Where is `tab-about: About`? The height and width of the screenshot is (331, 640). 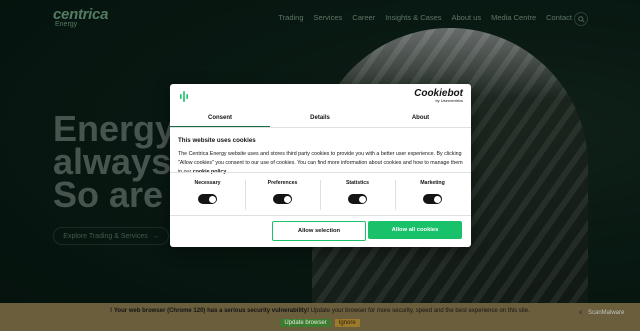 tab-about: About is located at coordinates (420, 118).